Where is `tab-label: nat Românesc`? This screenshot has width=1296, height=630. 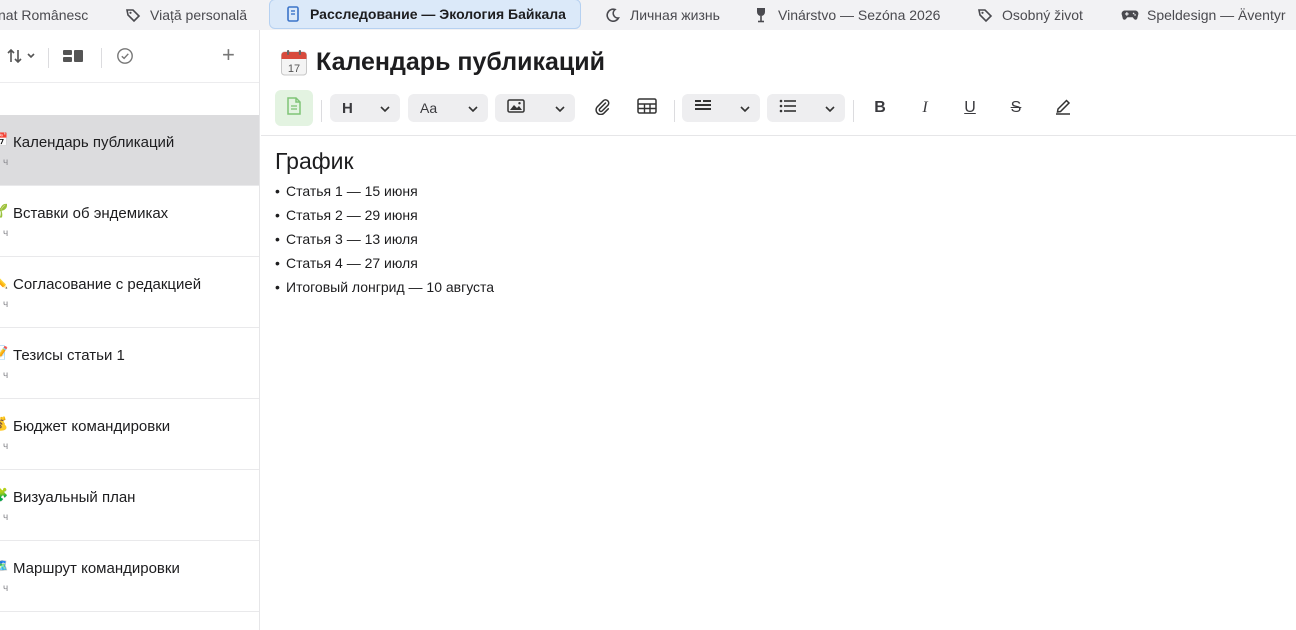
tab-label: nat Românesc is located at coordinates (44, 14).